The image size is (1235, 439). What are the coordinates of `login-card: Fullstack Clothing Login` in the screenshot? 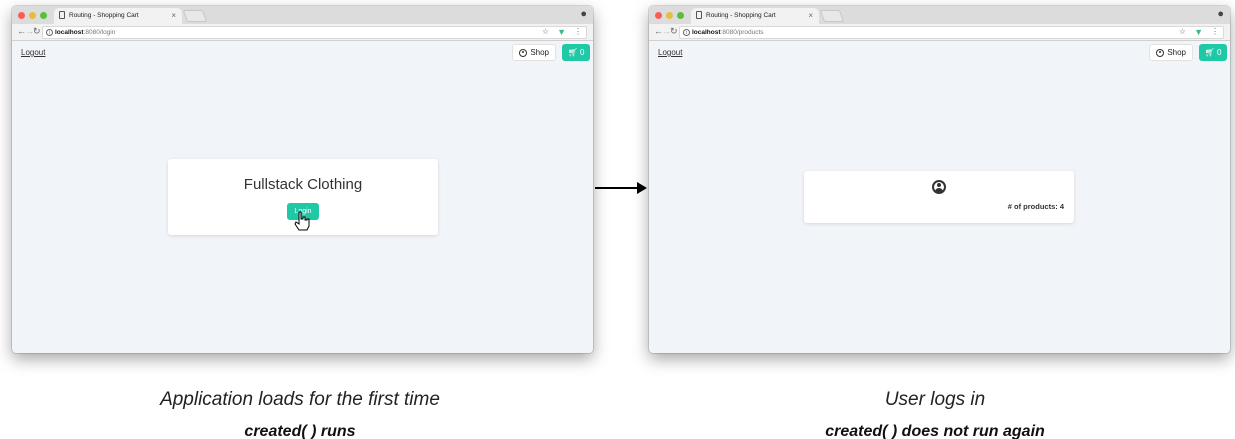 It's located at (303, 197).